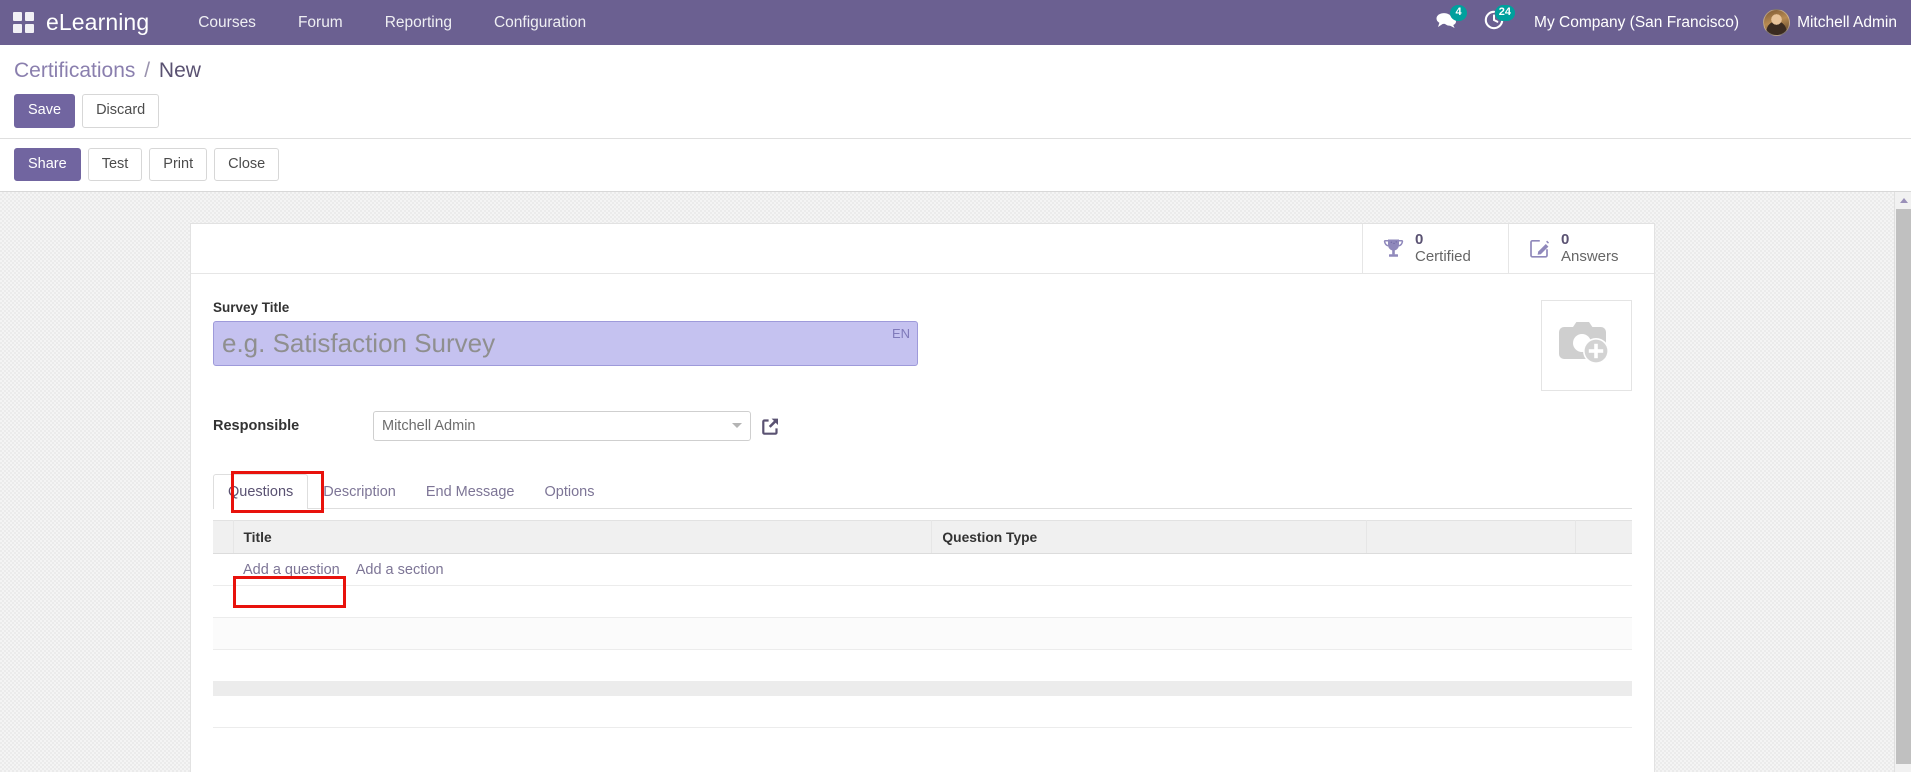 The height and width of the screenshot is (772, 1911). What do you see at coordinates (922, 426) in the screenshot?
I see `responsible-row: Responsible Mitchell Admin` at bounding box center [922, 426].